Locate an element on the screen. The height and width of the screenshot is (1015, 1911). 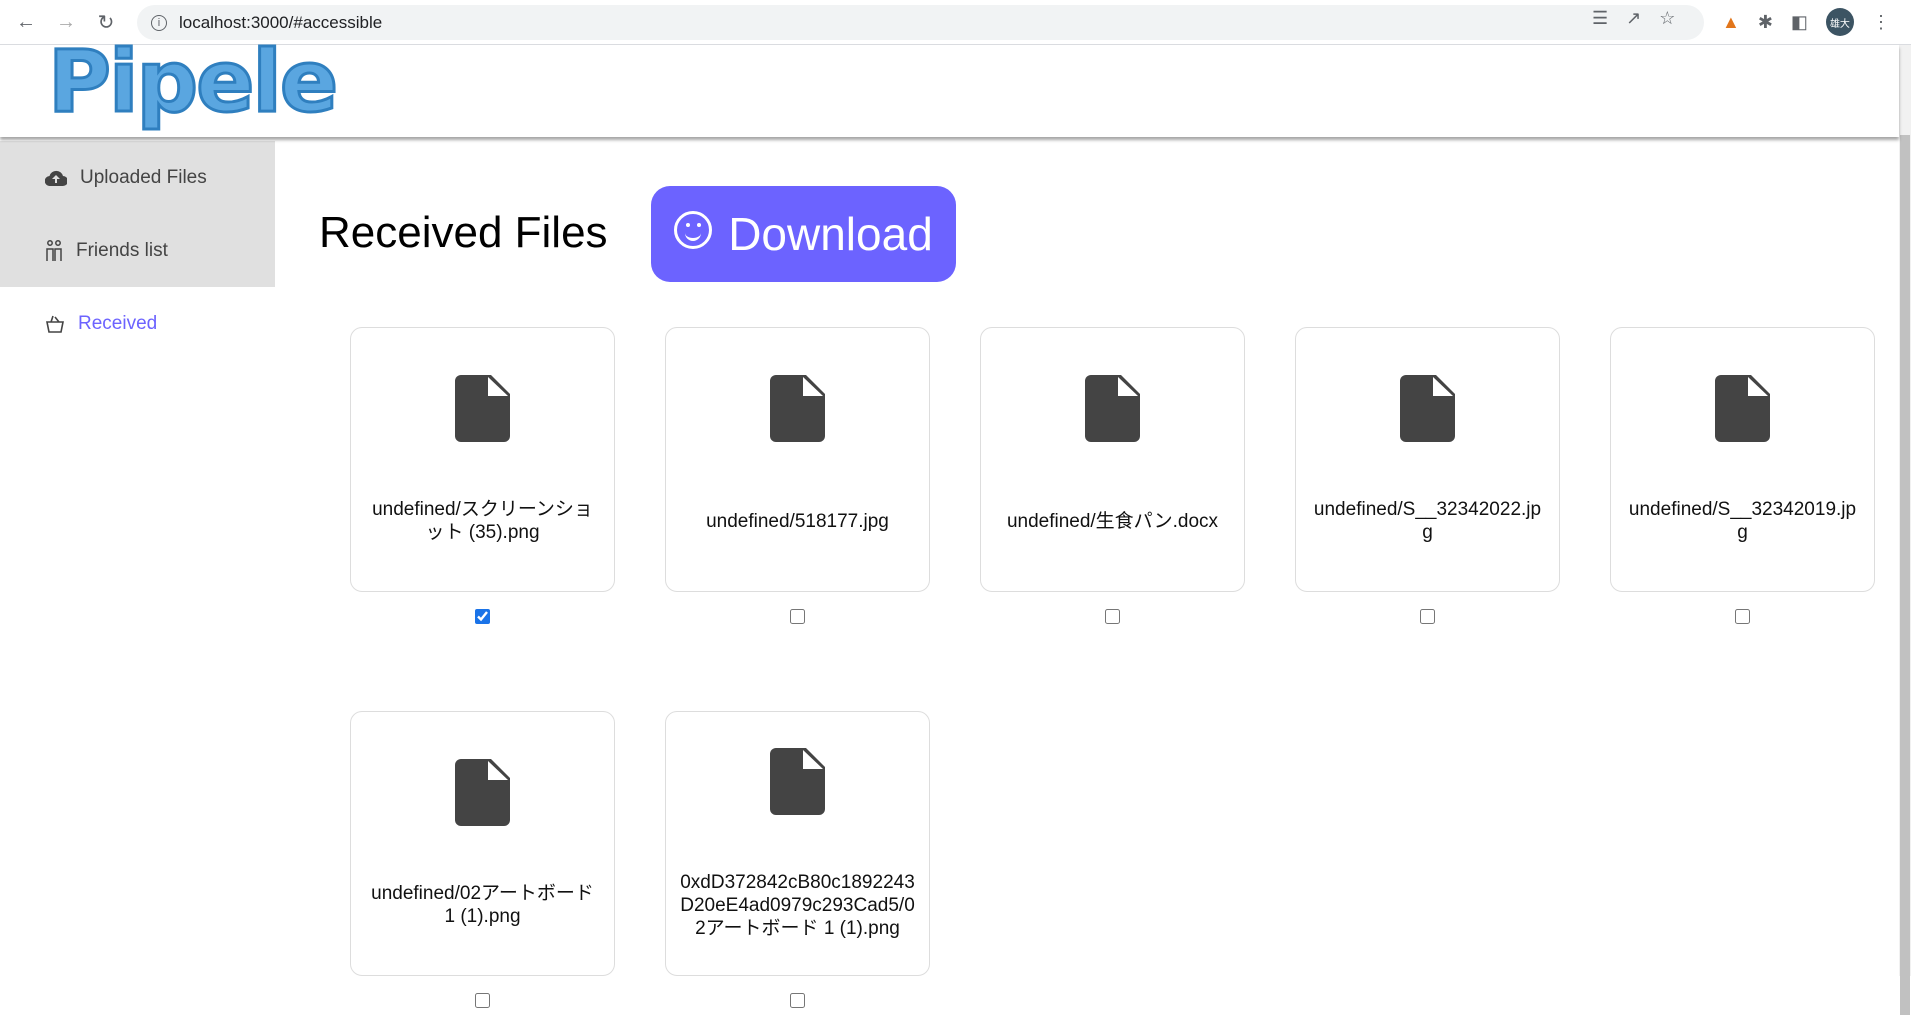
scrollbar is located at coordinates (1905, 530).